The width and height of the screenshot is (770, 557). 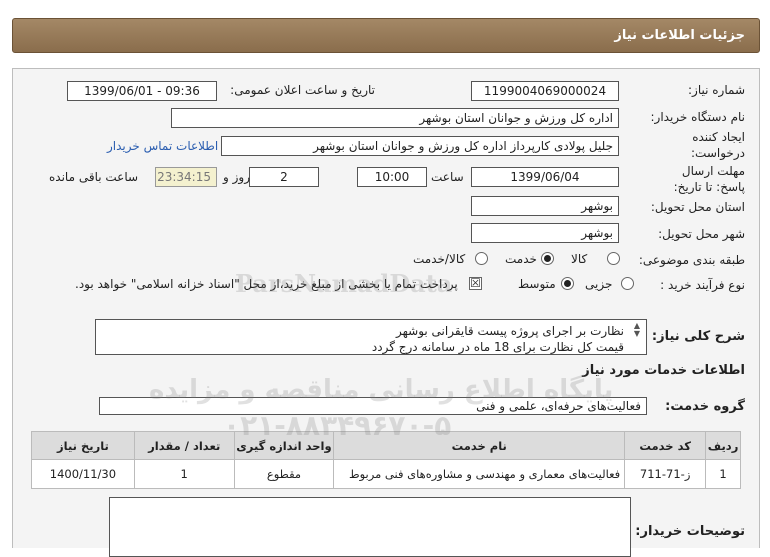 I want to click on col-code-header: کد خدمت, so click(x=665, y=445).